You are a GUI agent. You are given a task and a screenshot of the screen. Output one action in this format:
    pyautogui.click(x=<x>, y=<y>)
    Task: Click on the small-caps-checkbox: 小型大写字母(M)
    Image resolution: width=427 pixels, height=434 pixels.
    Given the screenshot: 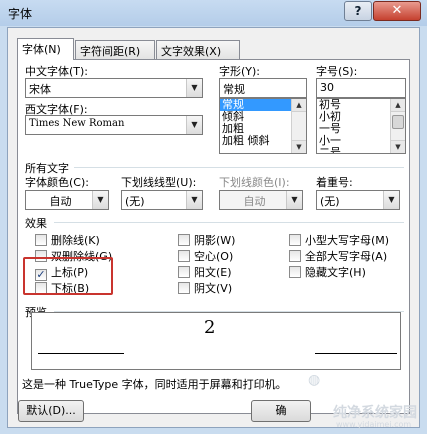 What is the action you would take?
    pyautogui.click(x=339, y=240)
    